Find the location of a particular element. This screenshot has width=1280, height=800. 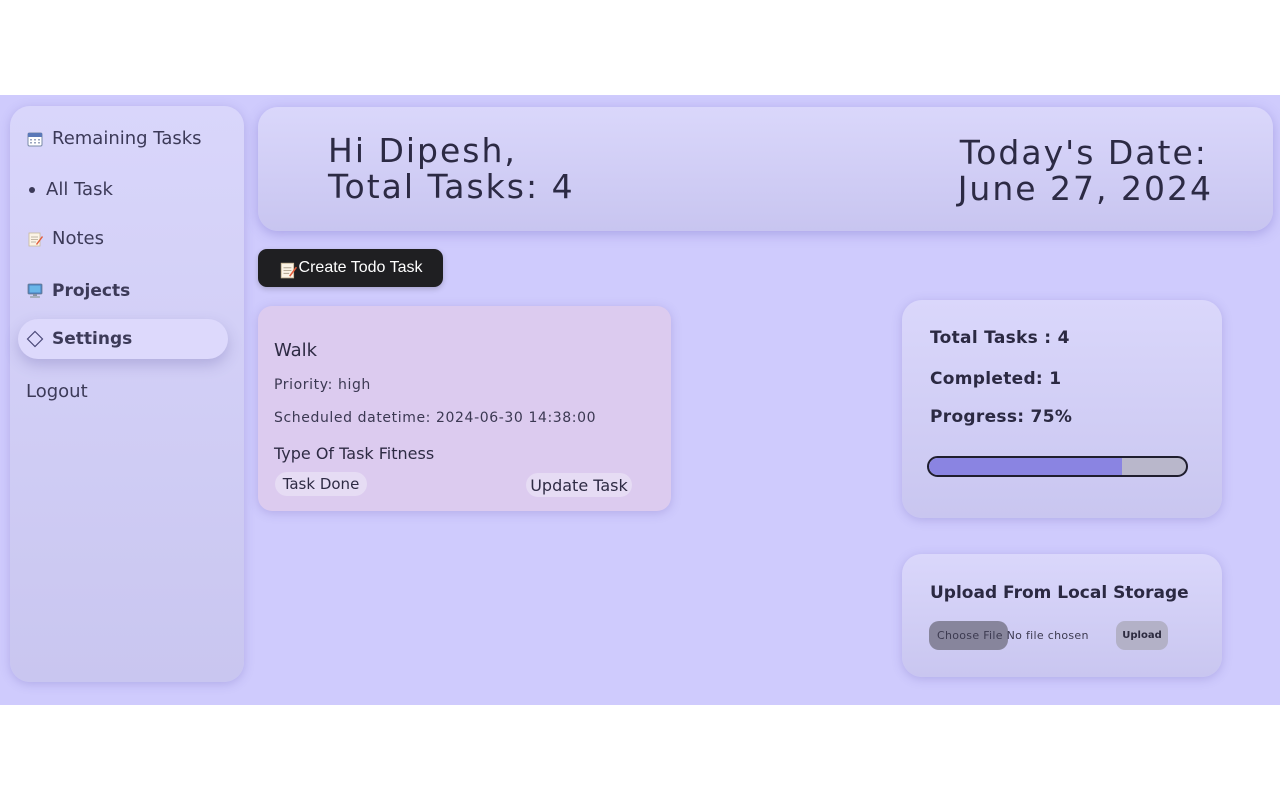

task-title: Walk is located at coordinates (296, 350).